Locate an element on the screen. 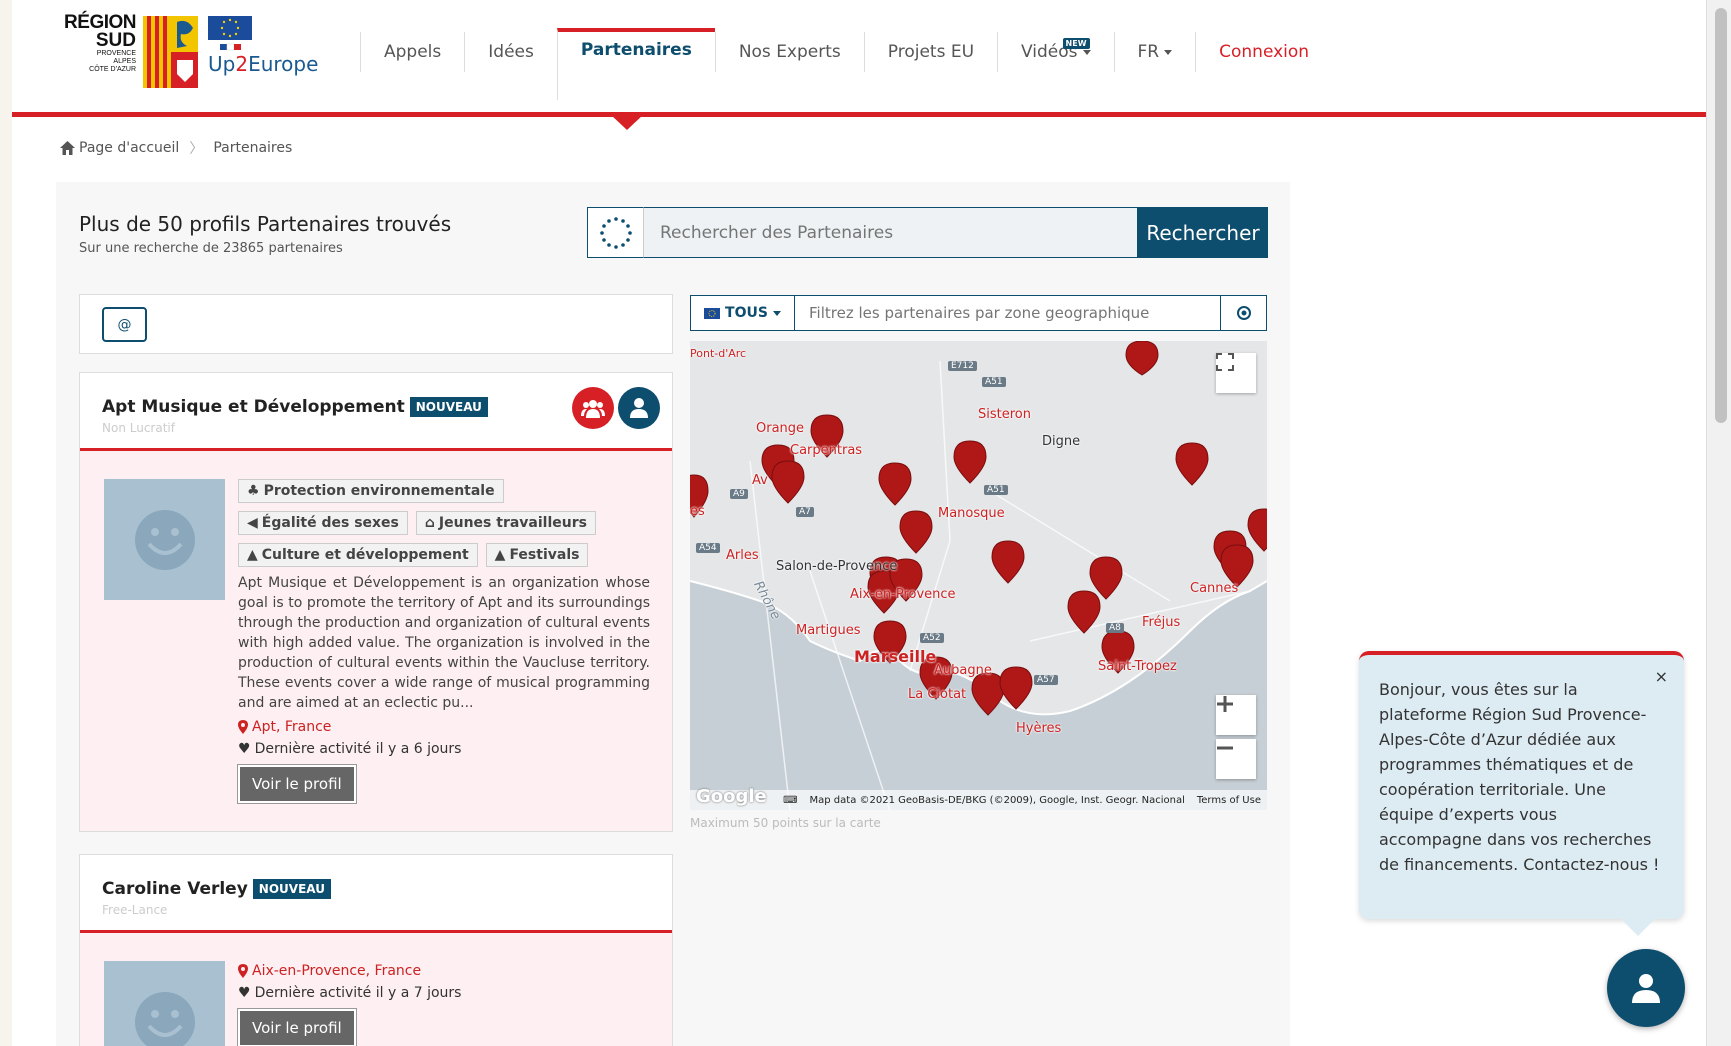 The width and height of the screenshot is (1731, 1046). logo-text-sud: SUD is located at coordinates (115, 40).